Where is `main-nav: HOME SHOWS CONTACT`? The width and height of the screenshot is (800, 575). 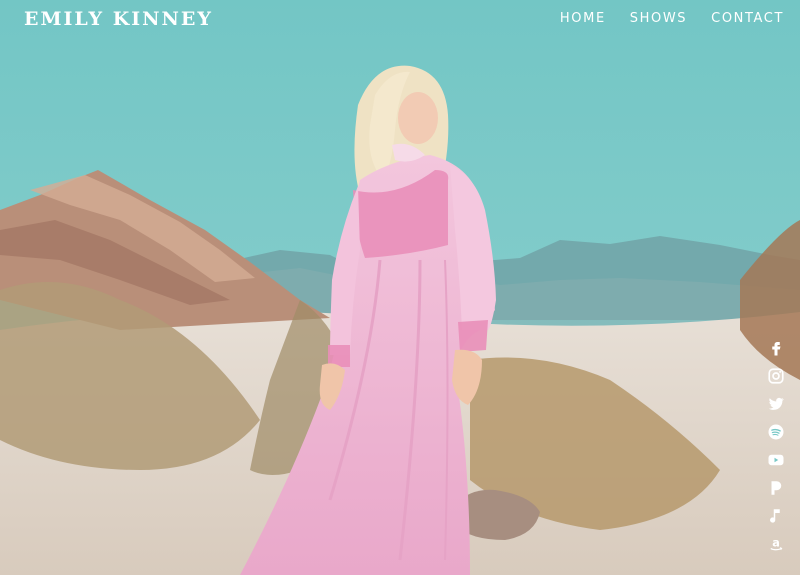
main-nav: HOME SHOWS CONTACT is located at coordinates (672, 18).